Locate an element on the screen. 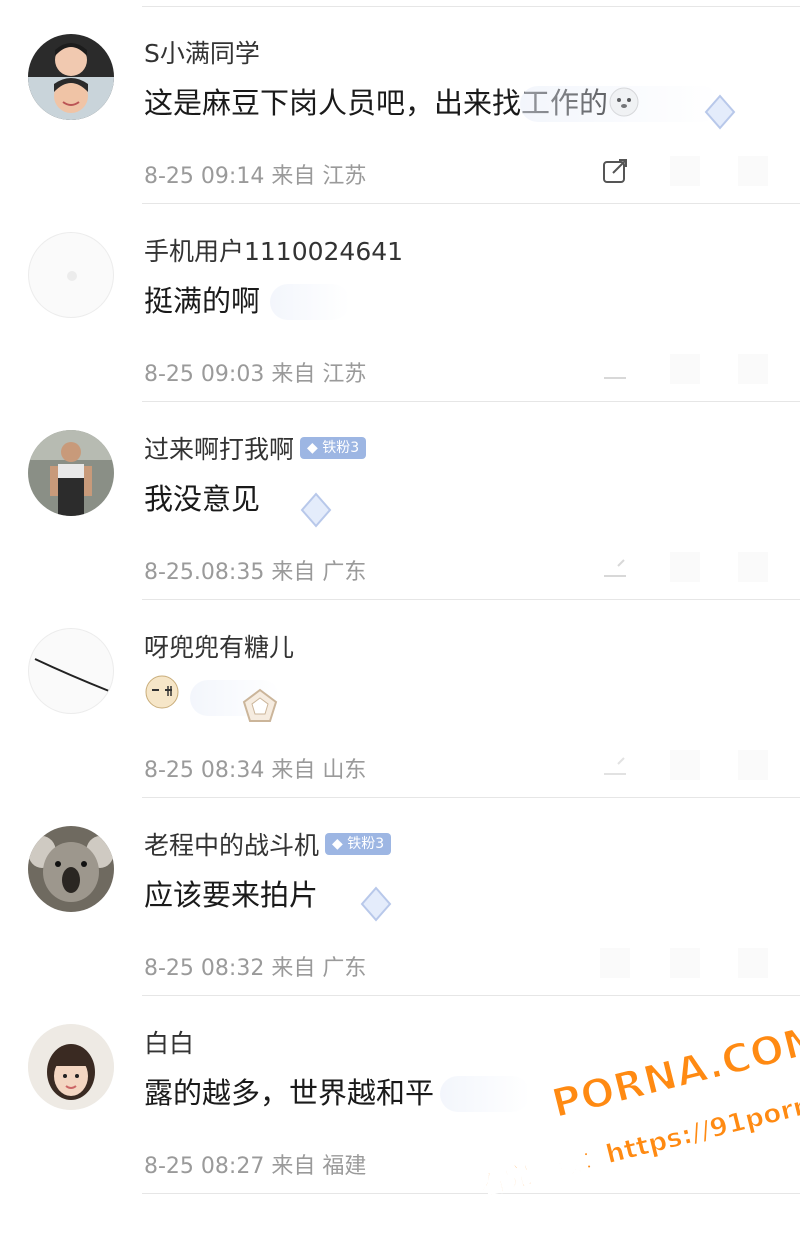 The width and height of the screenshot is (800, 1243). avatar-photo-man-icon is located at coordinates (71, 473).